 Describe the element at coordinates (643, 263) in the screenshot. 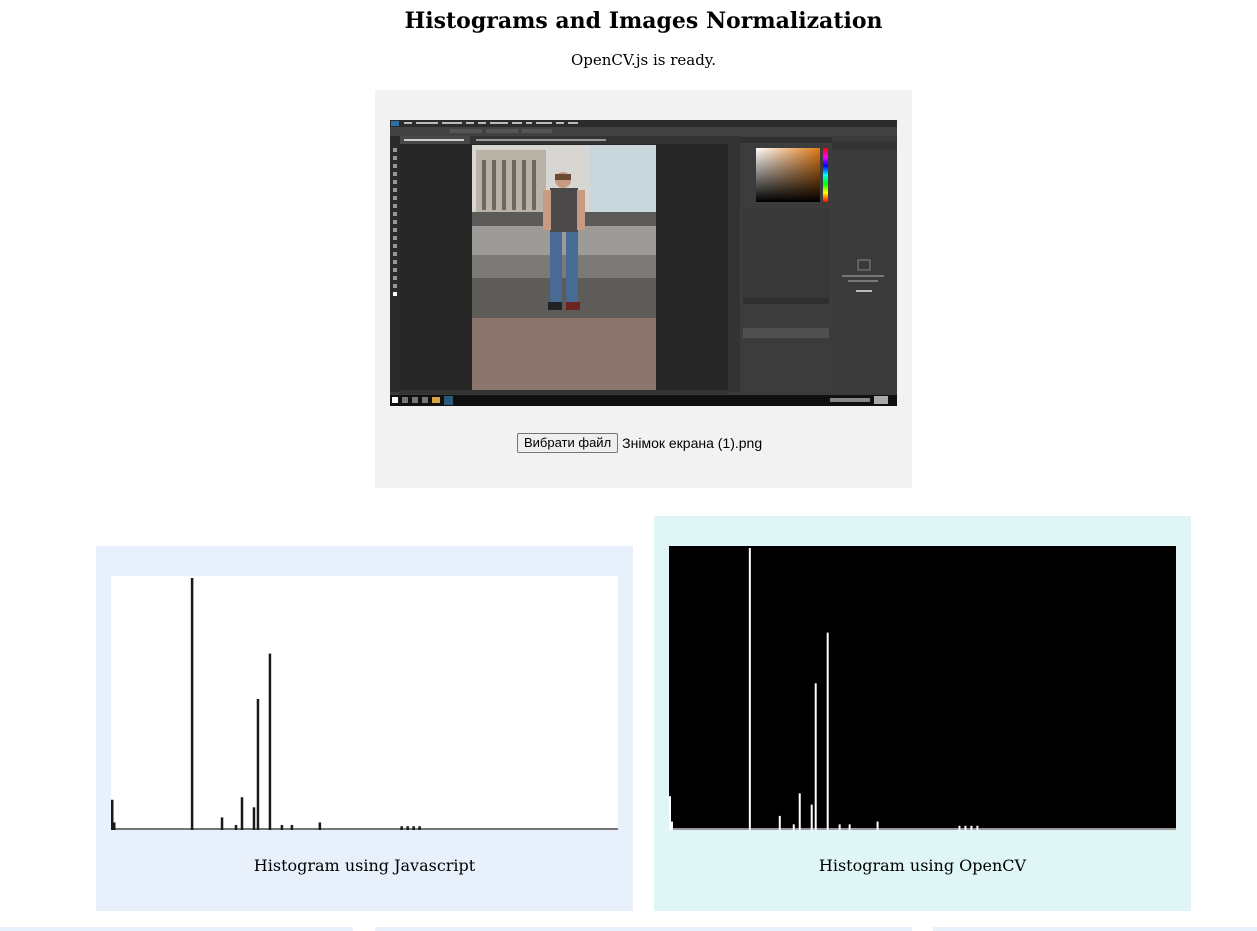

I see `input-image-preview` at that location.